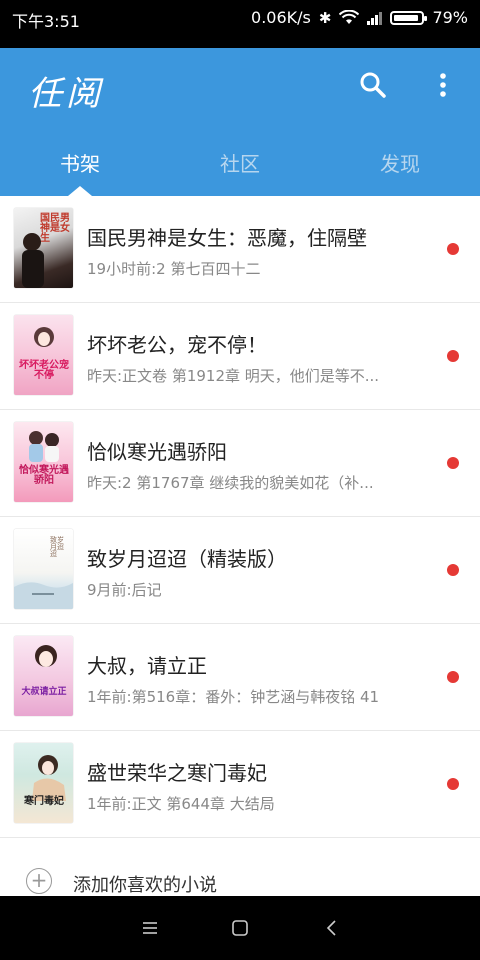  What do you see at coordinates (145, 885) in the screenshot?
I see `add-book-label: 添加你喜欢的小说` at bounding box center [145, 885].